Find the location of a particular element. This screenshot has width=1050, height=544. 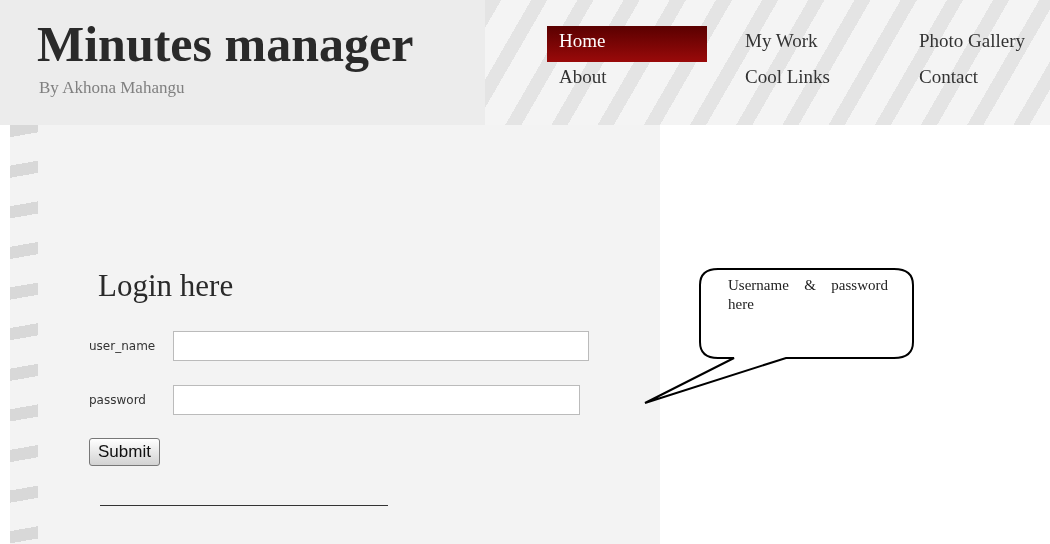

login-heading: Login here is located at coordinates (166, 286).